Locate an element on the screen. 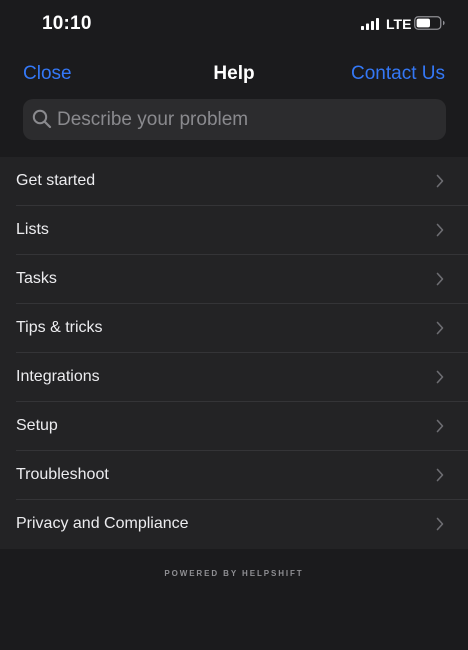 This screenshot has width=468, height=650. close-button: Close is located at coordinates (47, 74).